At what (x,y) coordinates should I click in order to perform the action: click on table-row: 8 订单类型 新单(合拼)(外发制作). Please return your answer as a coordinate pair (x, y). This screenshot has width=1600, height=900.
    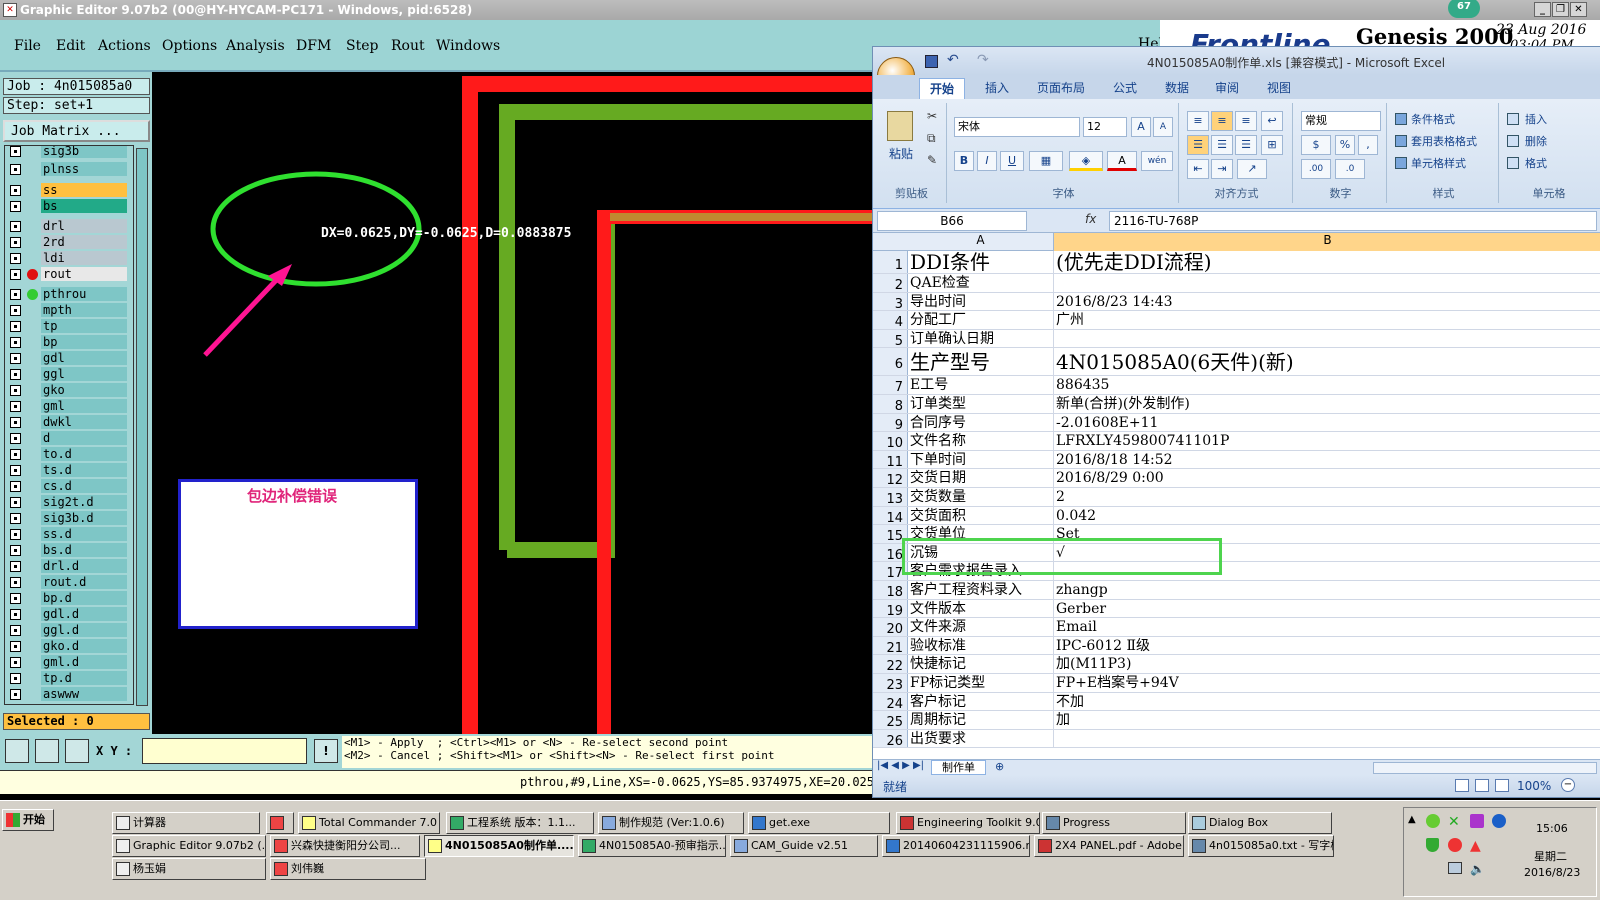
    Looking at the image, I should click on (1236, 404).